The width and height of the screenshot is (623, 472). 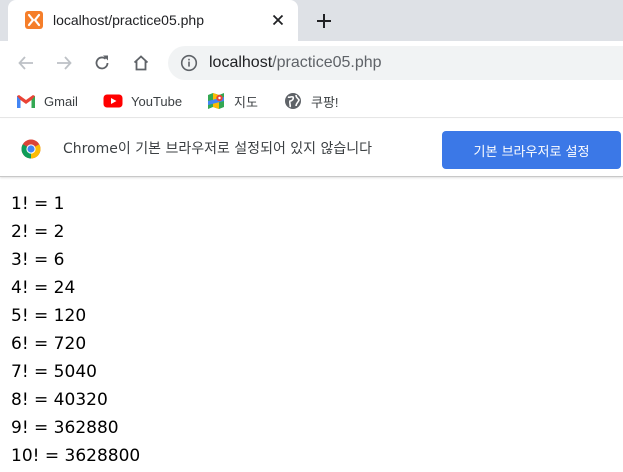 I want to click on forward-icon, so click(x=64, y=63).